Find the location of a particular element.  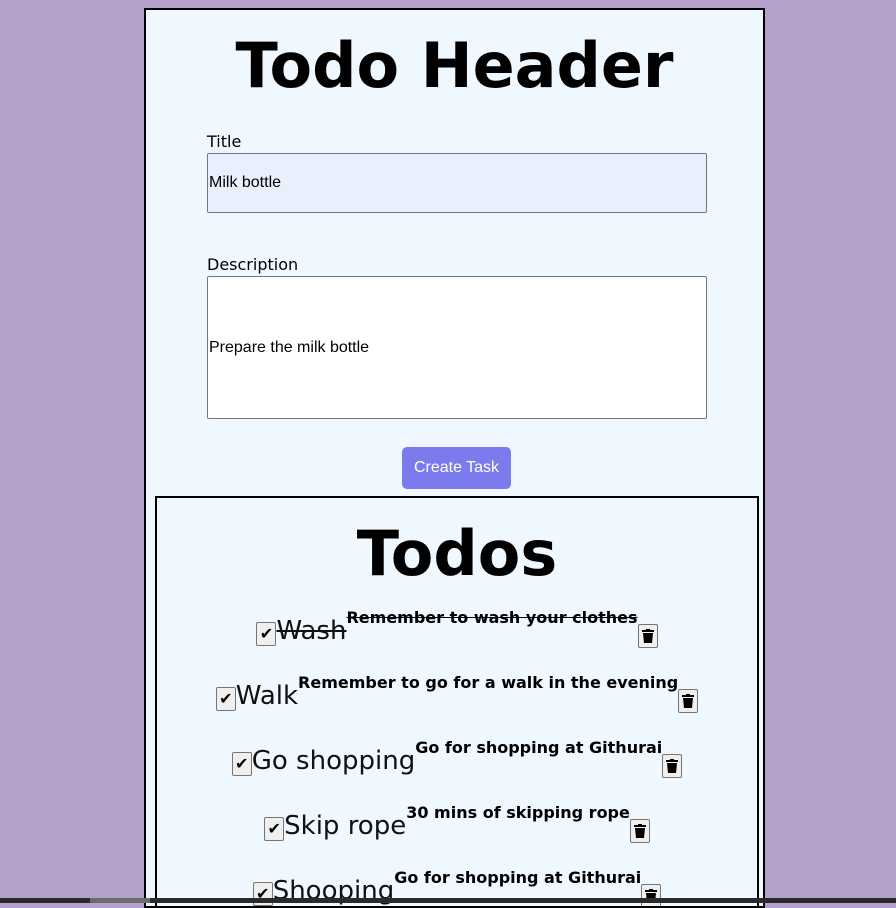

todo-description: Remember to go for a walk in the evening is located at coordinates (488, 682).